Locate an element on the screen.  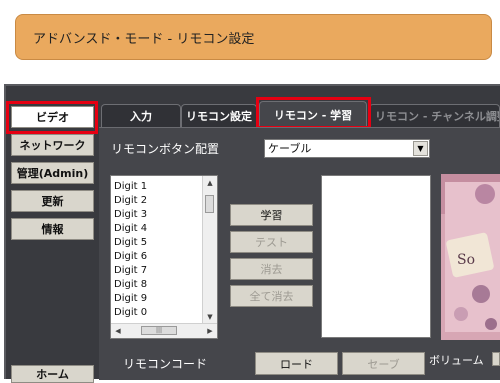
title-bar: アドバンスド・モード - リモコン設定 is located at coordinates (253, 37).